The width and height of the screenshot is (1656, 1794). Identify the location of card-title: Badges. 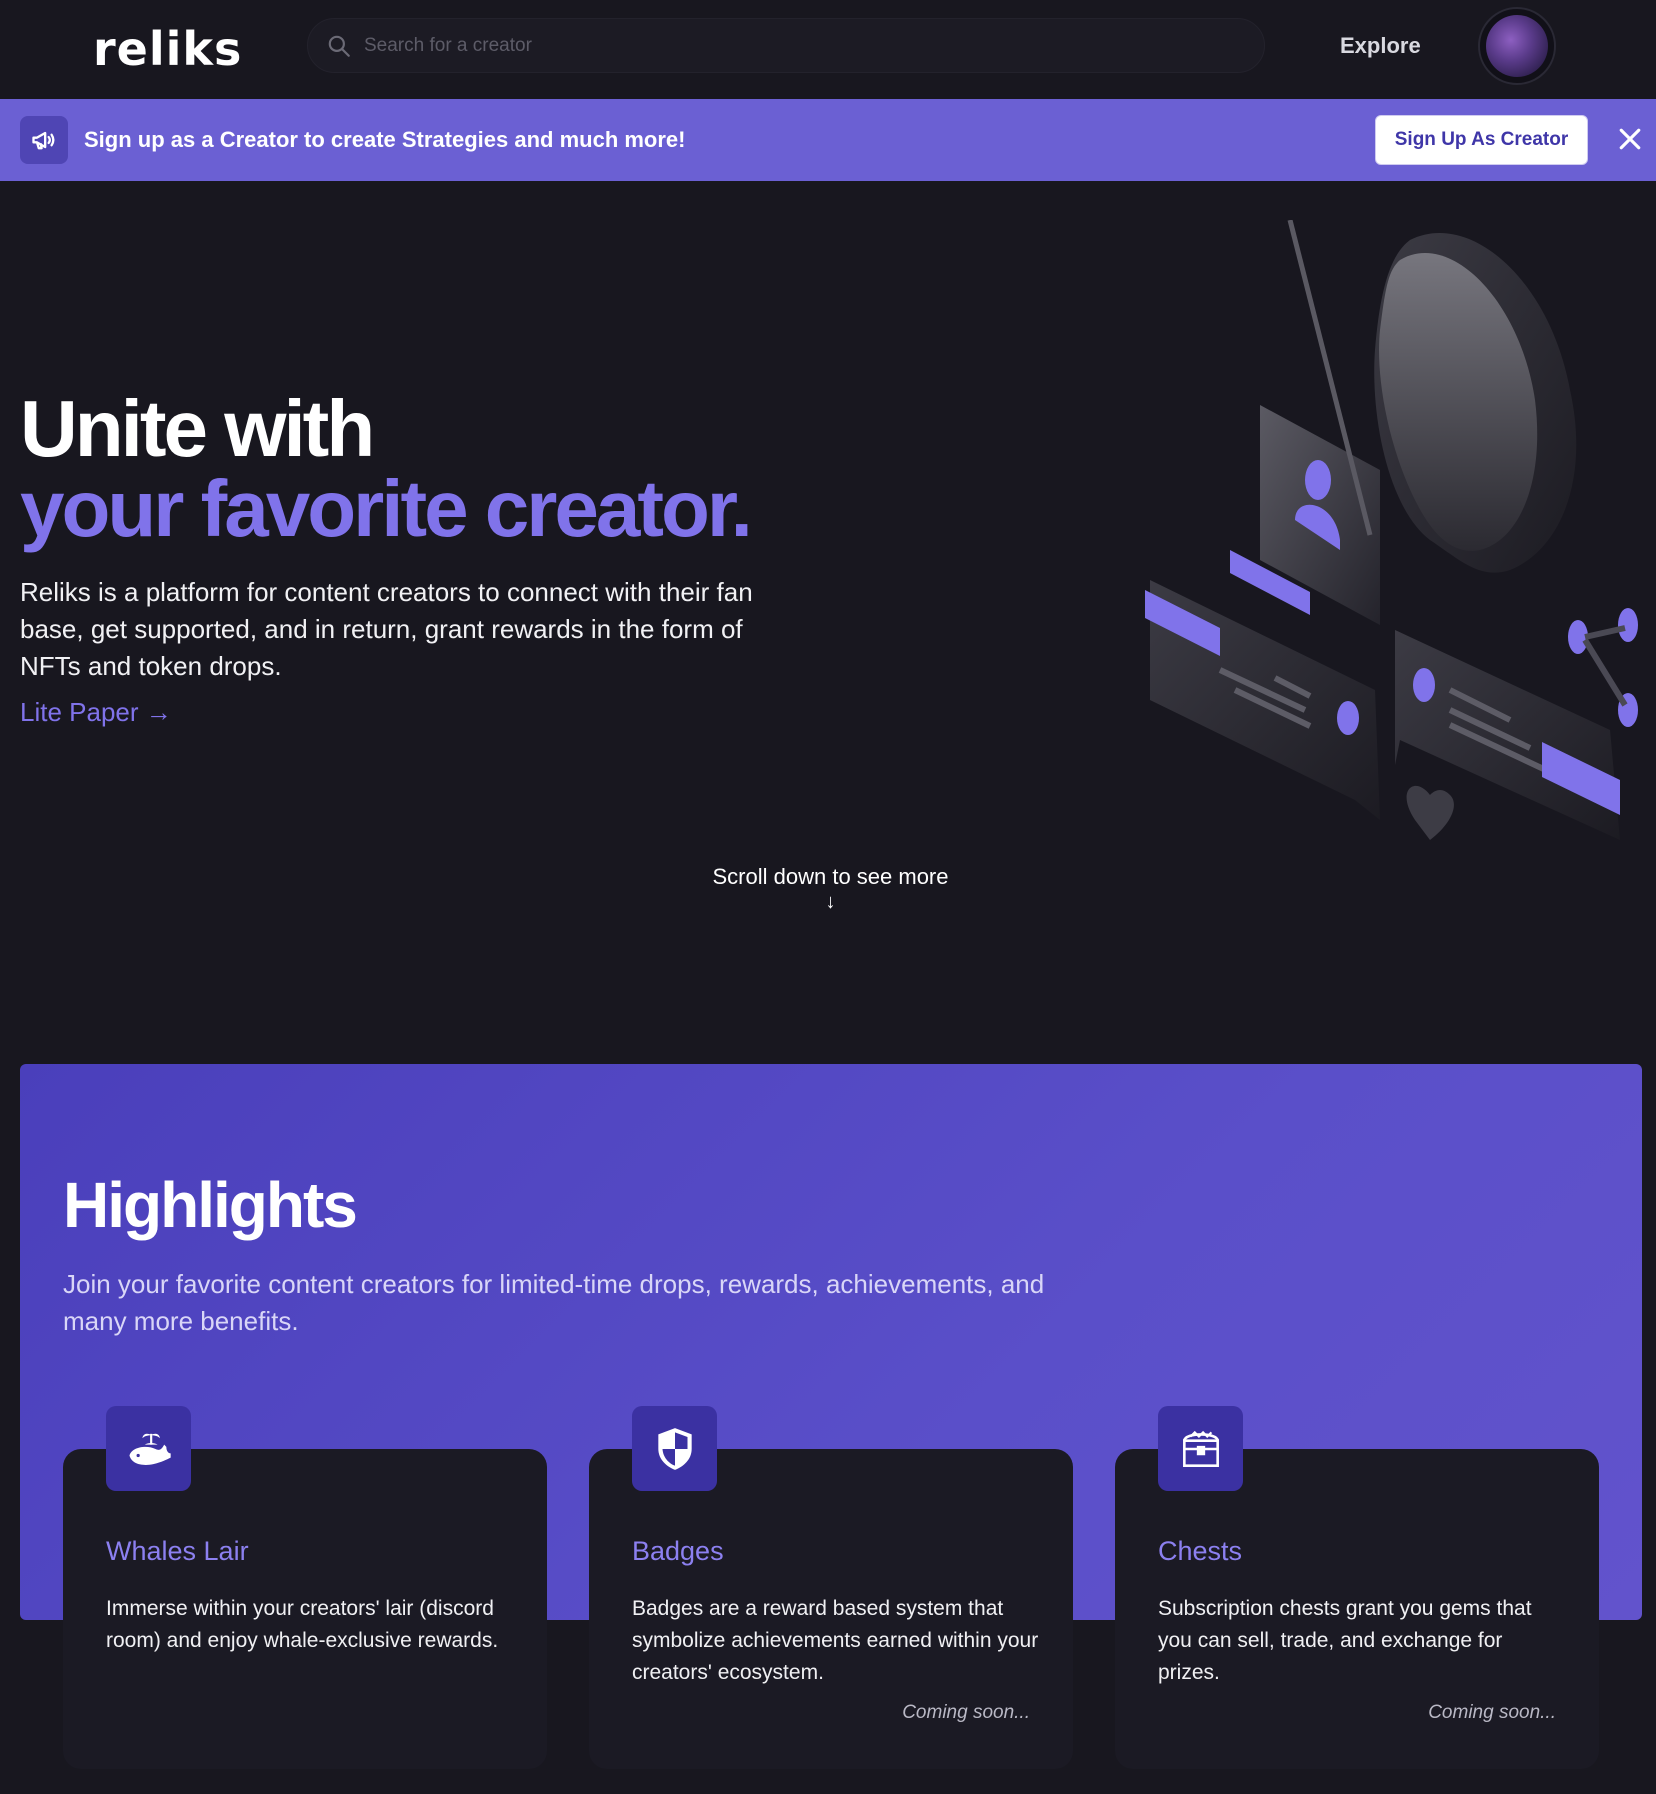
(678, 1551).